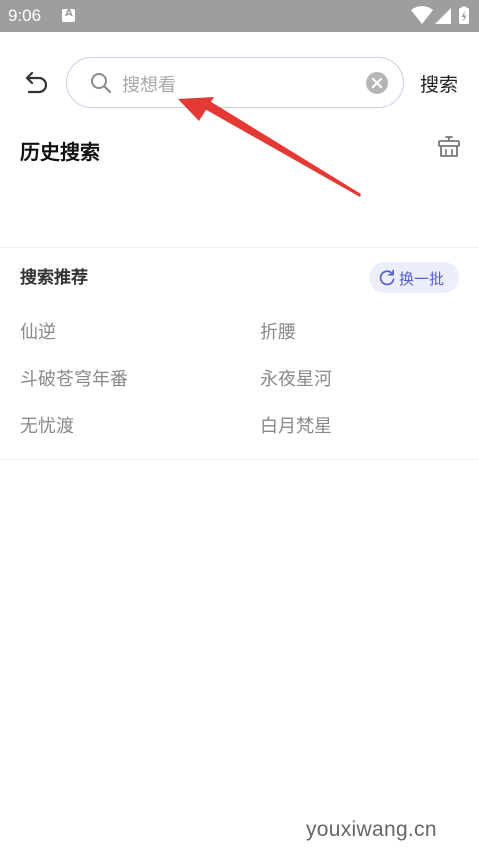 This screenshot has width=479, height=851. I want to click on recommend-item: 白月梵星, so click(296, 425).